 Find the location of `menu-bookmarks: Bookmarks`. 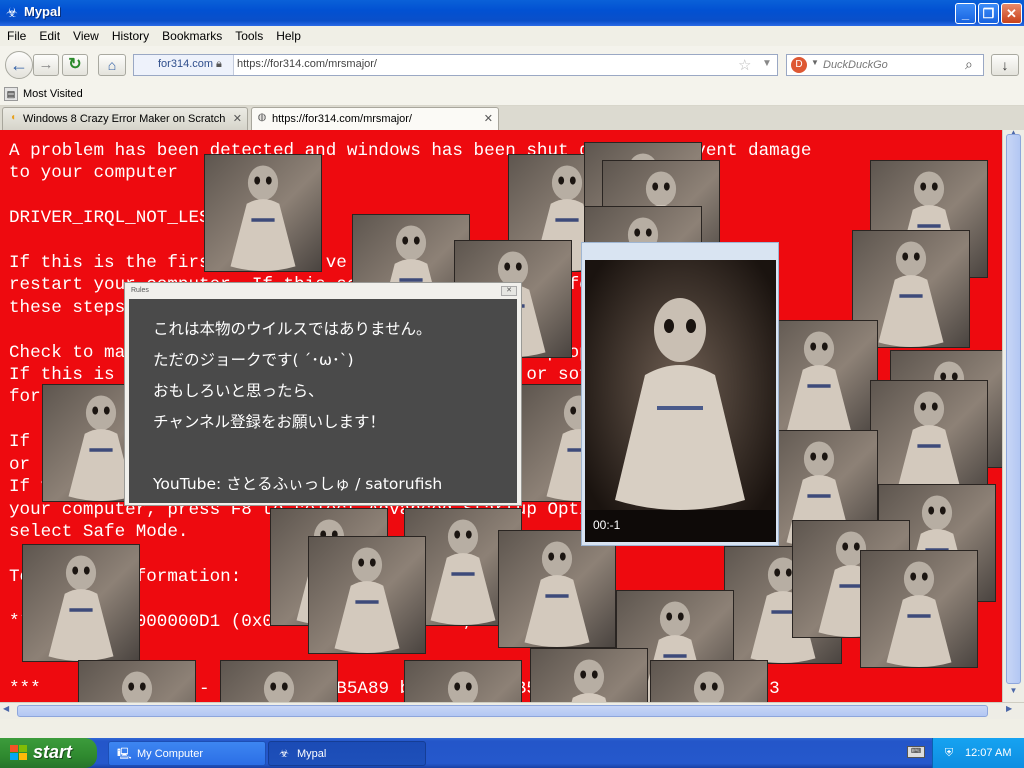

menu-bookmarks: Bookmarks is located at coordinates (191, 34).